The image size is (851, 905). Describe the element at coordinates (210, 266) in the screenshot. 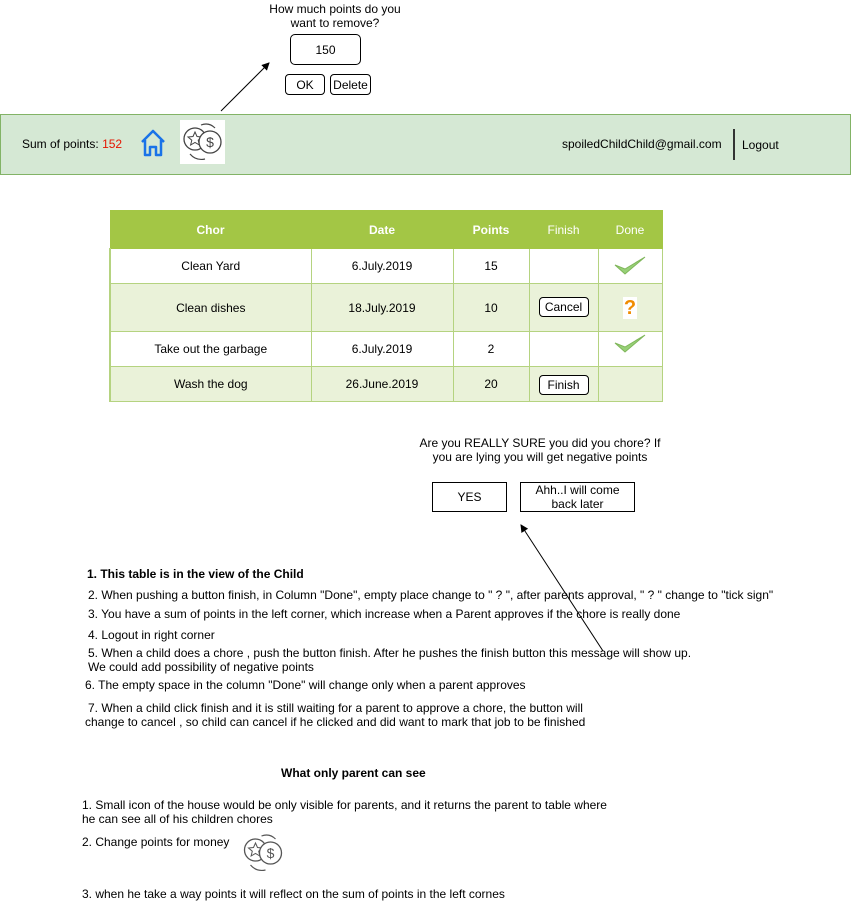

I see `chore-cell: Clean Yard` at that location.